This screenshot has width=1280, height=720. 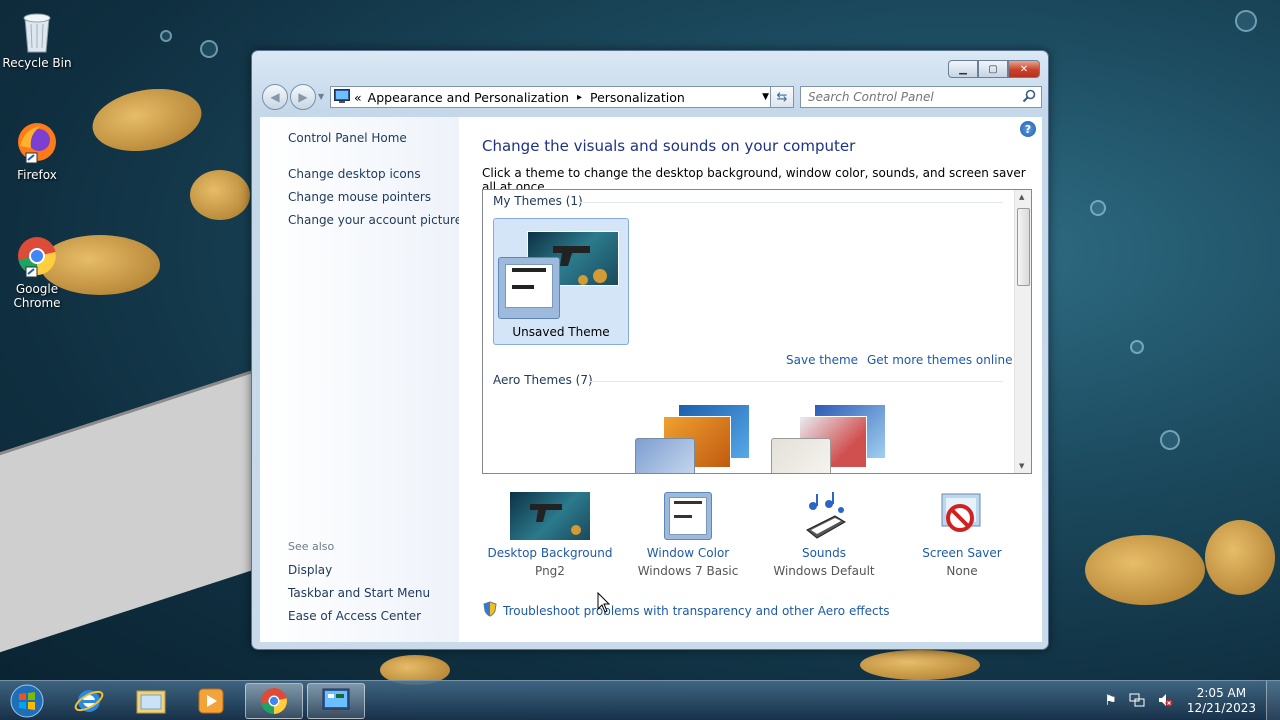 I want to click on back-button: ◀, so click(x=275, y=97).